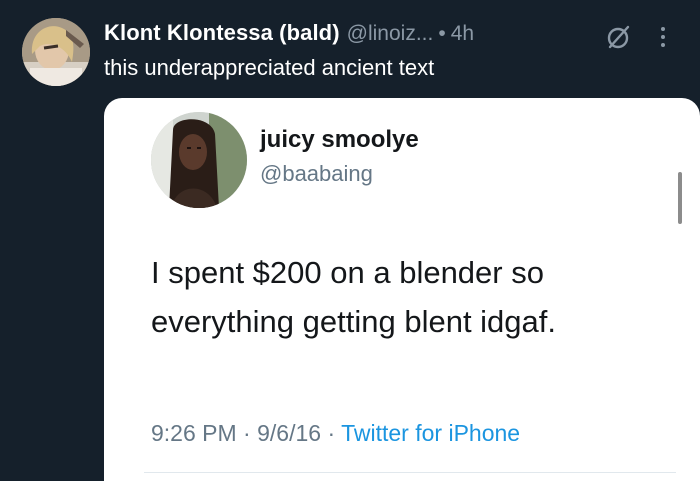  What do you see at coordinates (289, 433) in the screenshot?
I see `embedded-tweet-date: 9/6/16` at bounding box center [289, 433].